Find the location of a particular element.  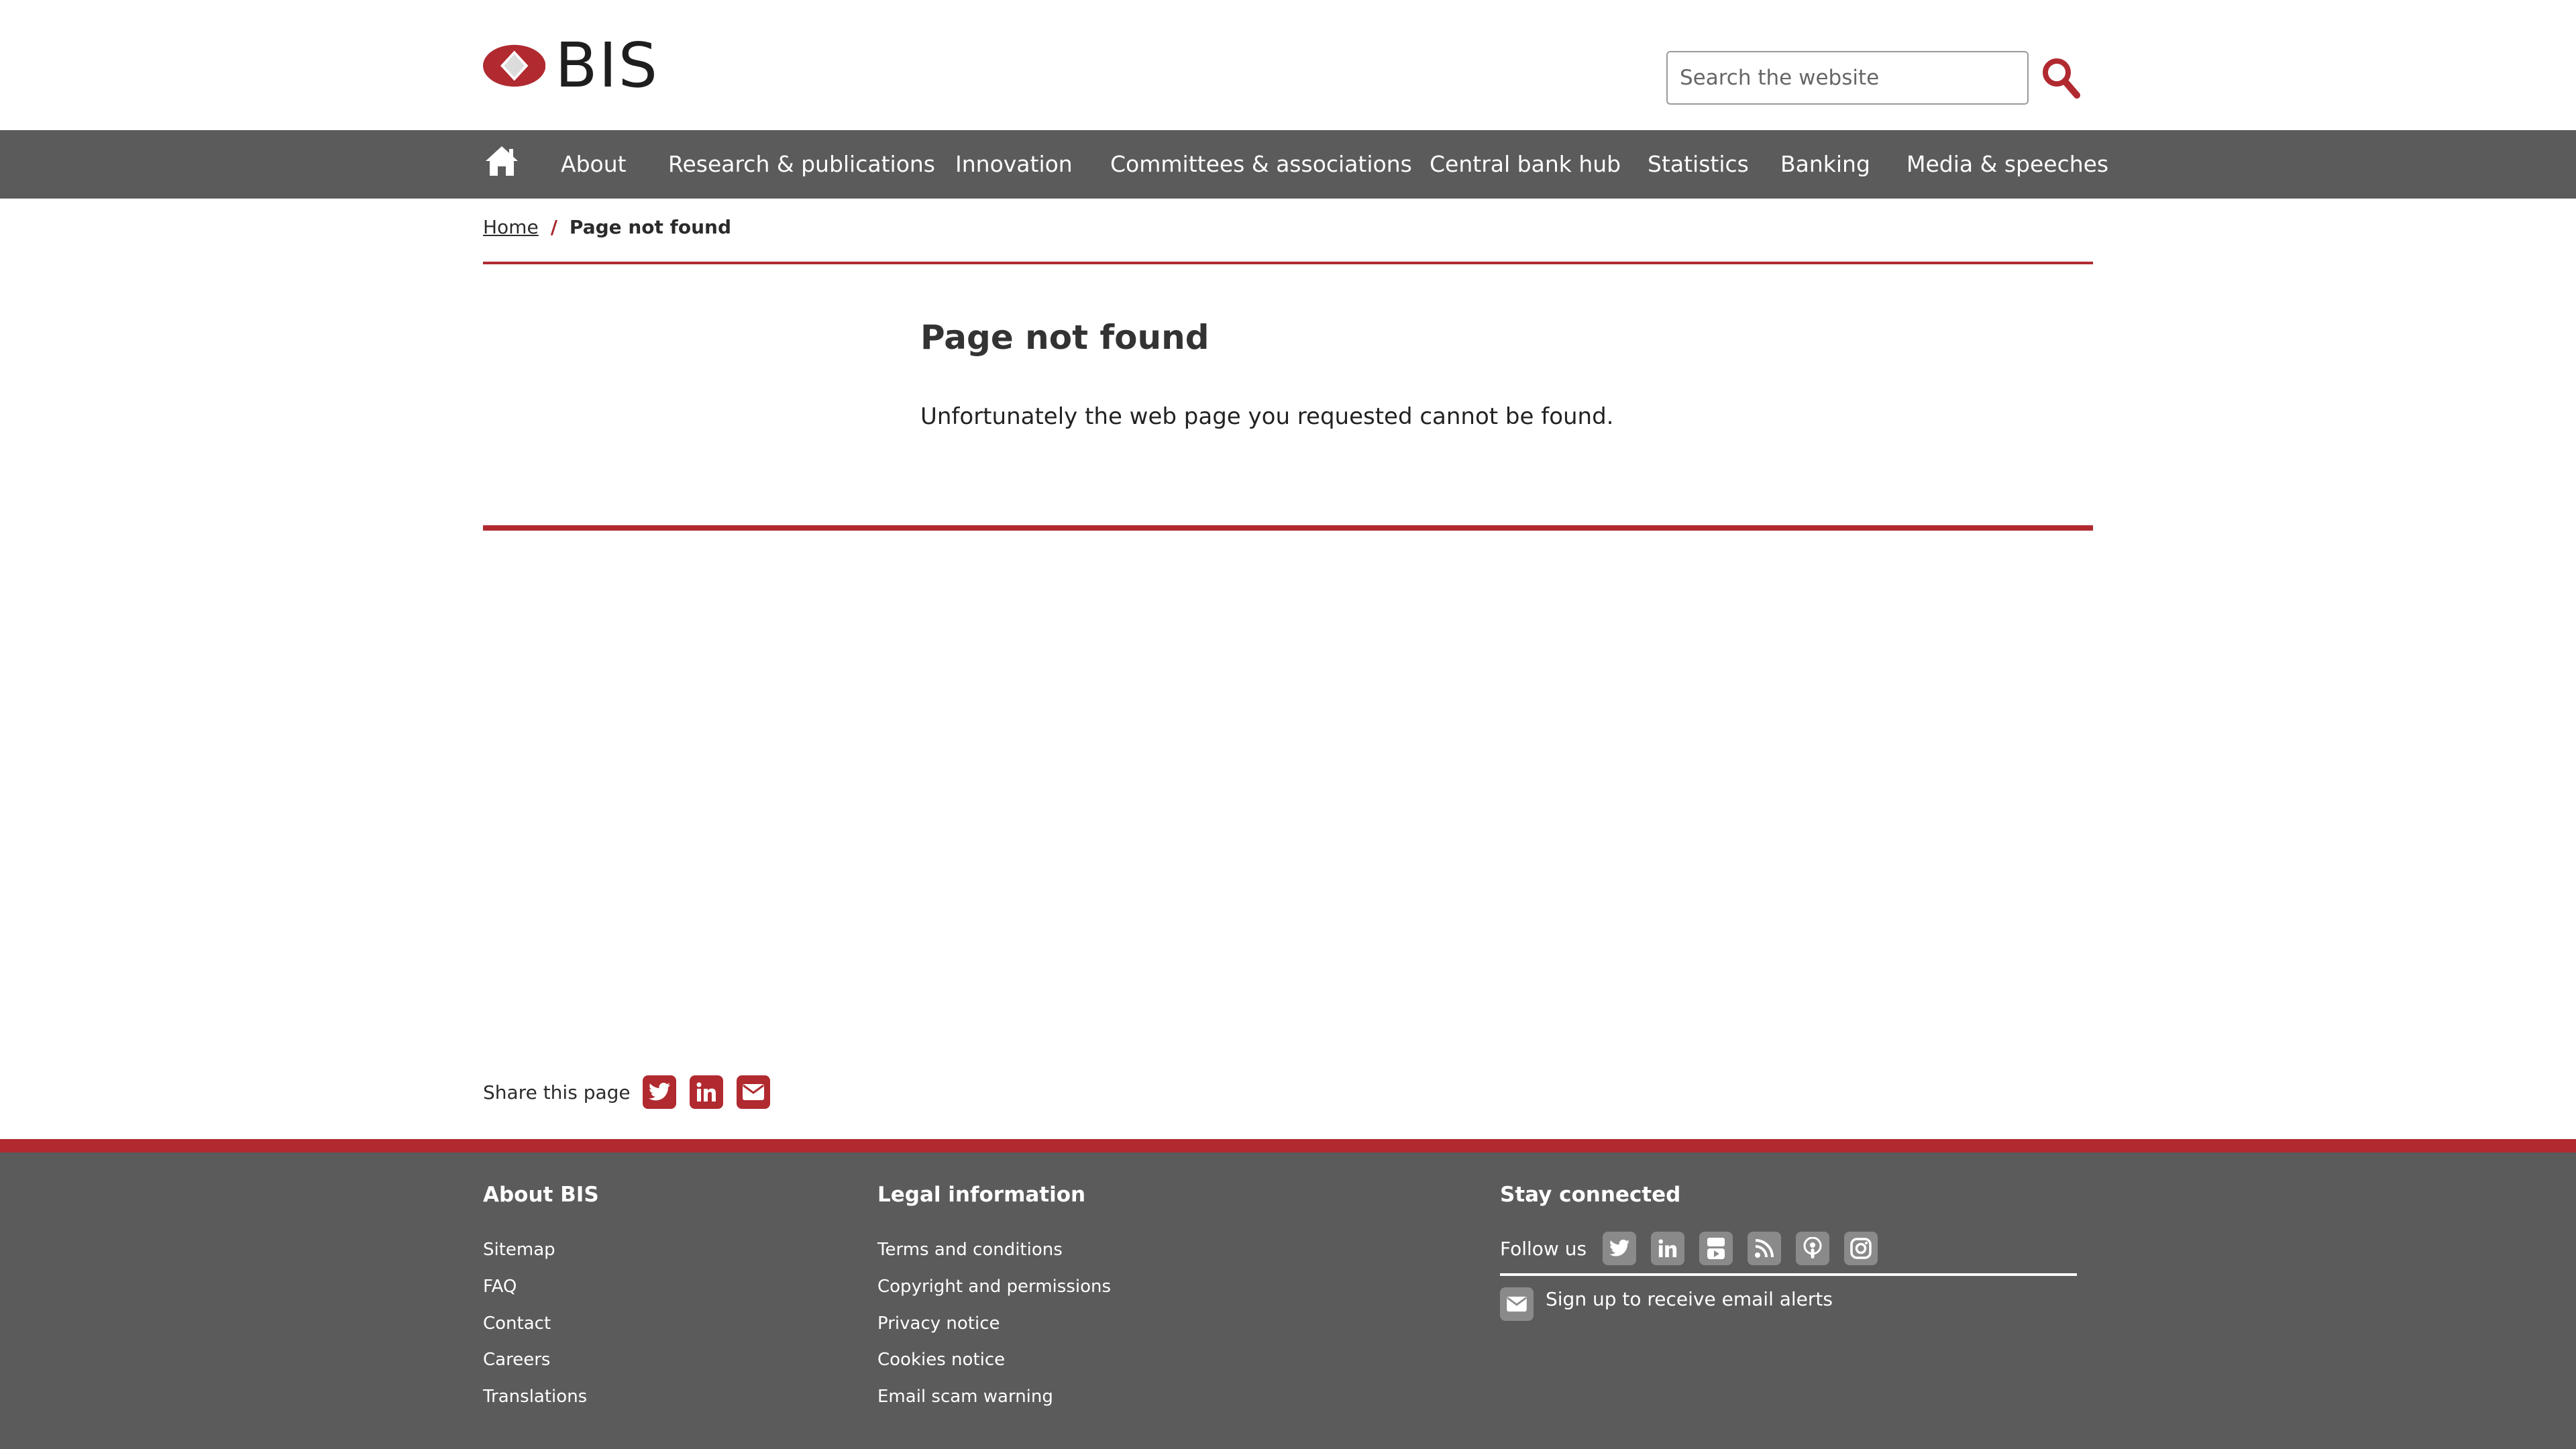

bis-logo-mark is located at coordinates (514, 65).